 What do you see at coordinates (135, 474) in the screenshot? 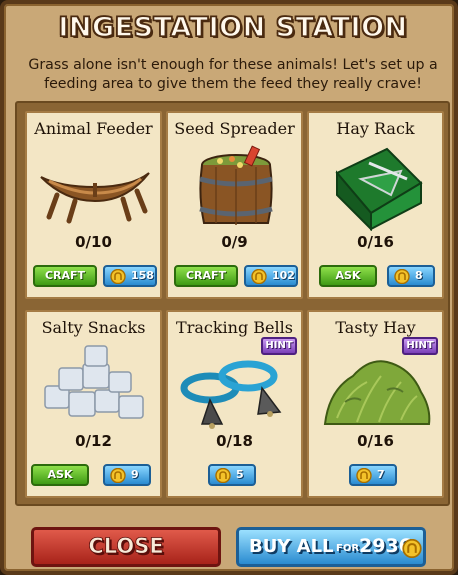
I see `coin-price: 9` at bounding box center [135, 474].